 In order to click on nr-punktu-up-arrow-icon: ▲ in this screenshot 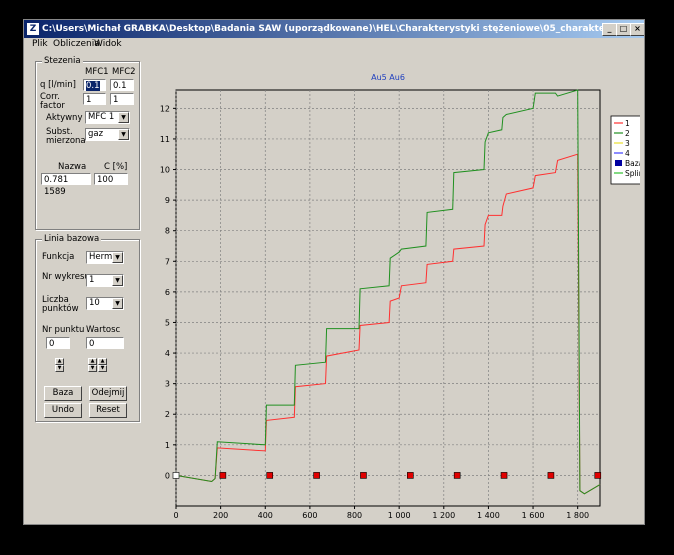, I will do `click(59, 361)`.